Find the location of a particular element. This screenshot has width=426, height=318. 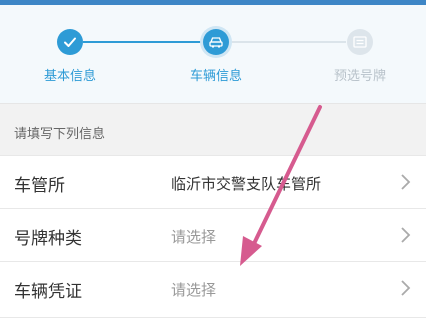

form-hint-text: 请填写下列信息 is located at coordinates (60, 134).